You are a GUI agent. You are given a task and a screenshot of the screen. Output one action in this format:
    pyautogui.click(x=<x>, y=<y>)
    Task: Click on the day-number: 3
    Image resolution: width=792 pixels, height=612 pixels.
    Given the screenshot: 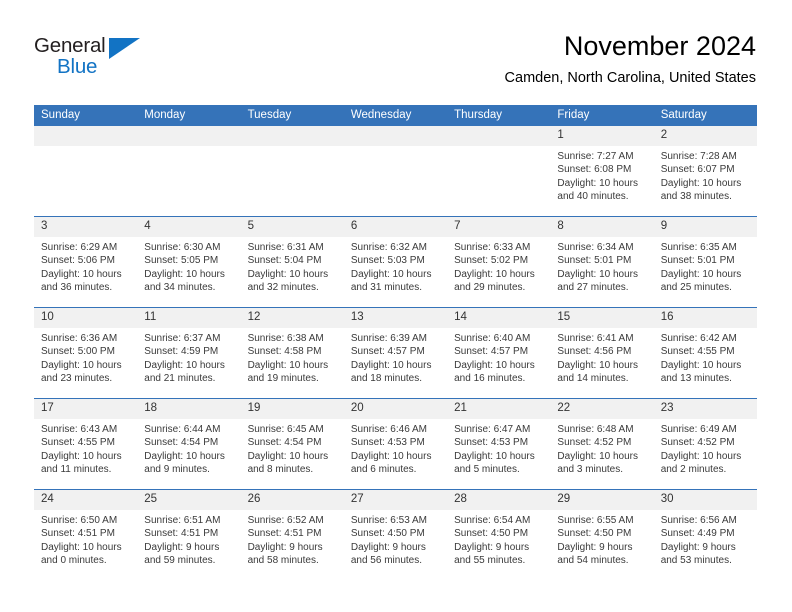 What is the action you would take?
    pyautogui.click(x=86, y=227)
    